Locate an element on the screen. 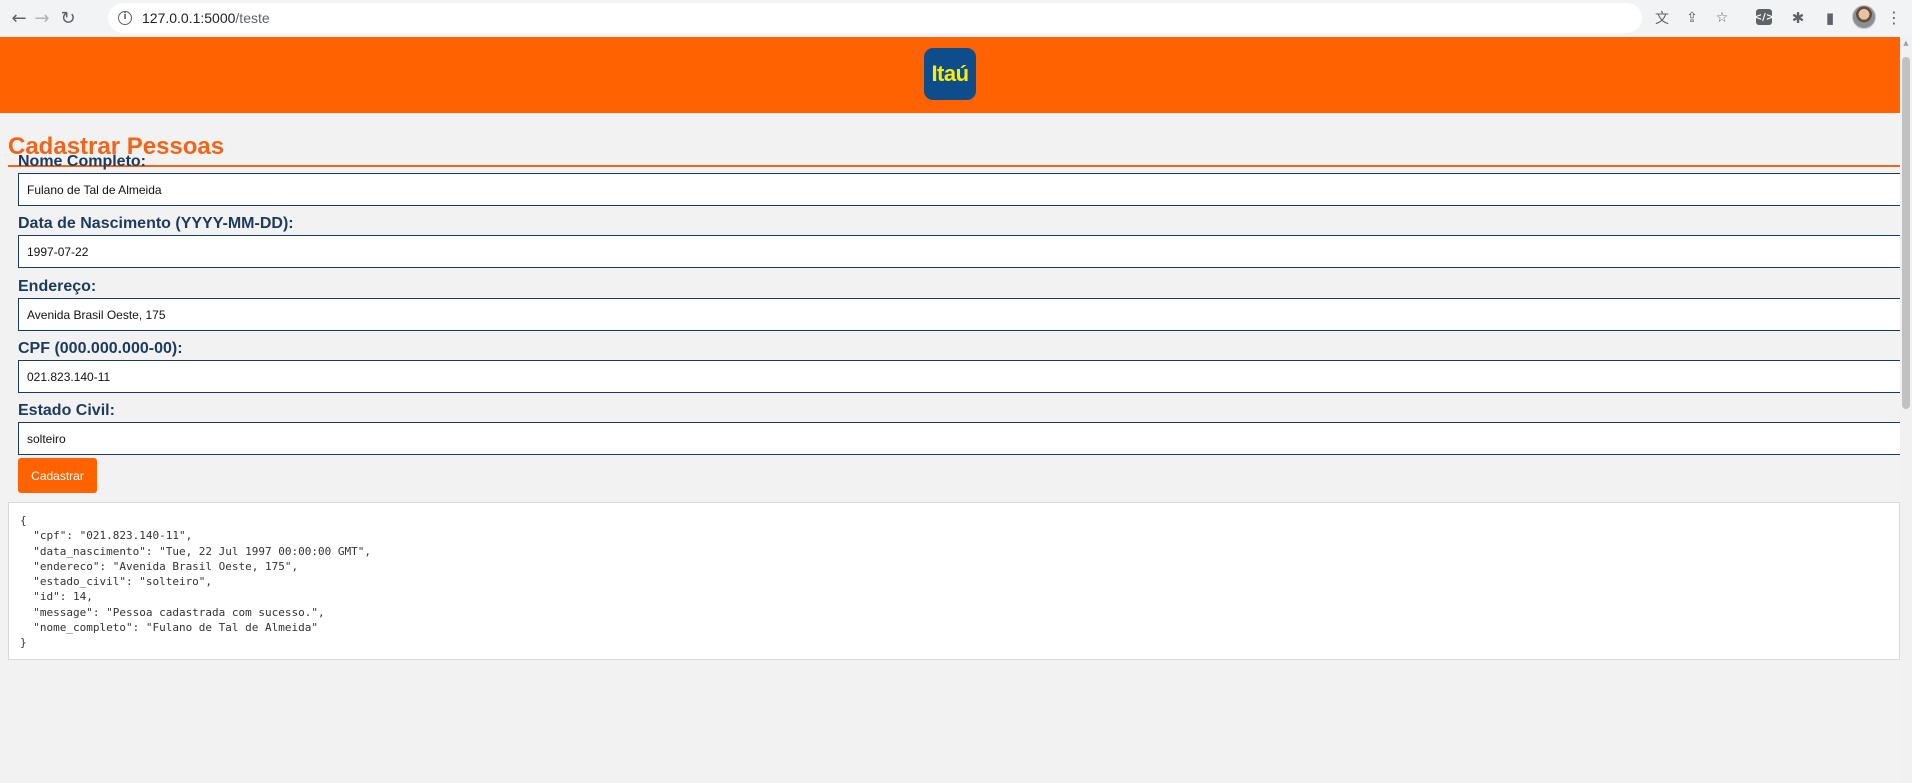 The width and height of the screenshot is (1912, 783). reload-icon: ↻ is located at coordinates (68, 18).